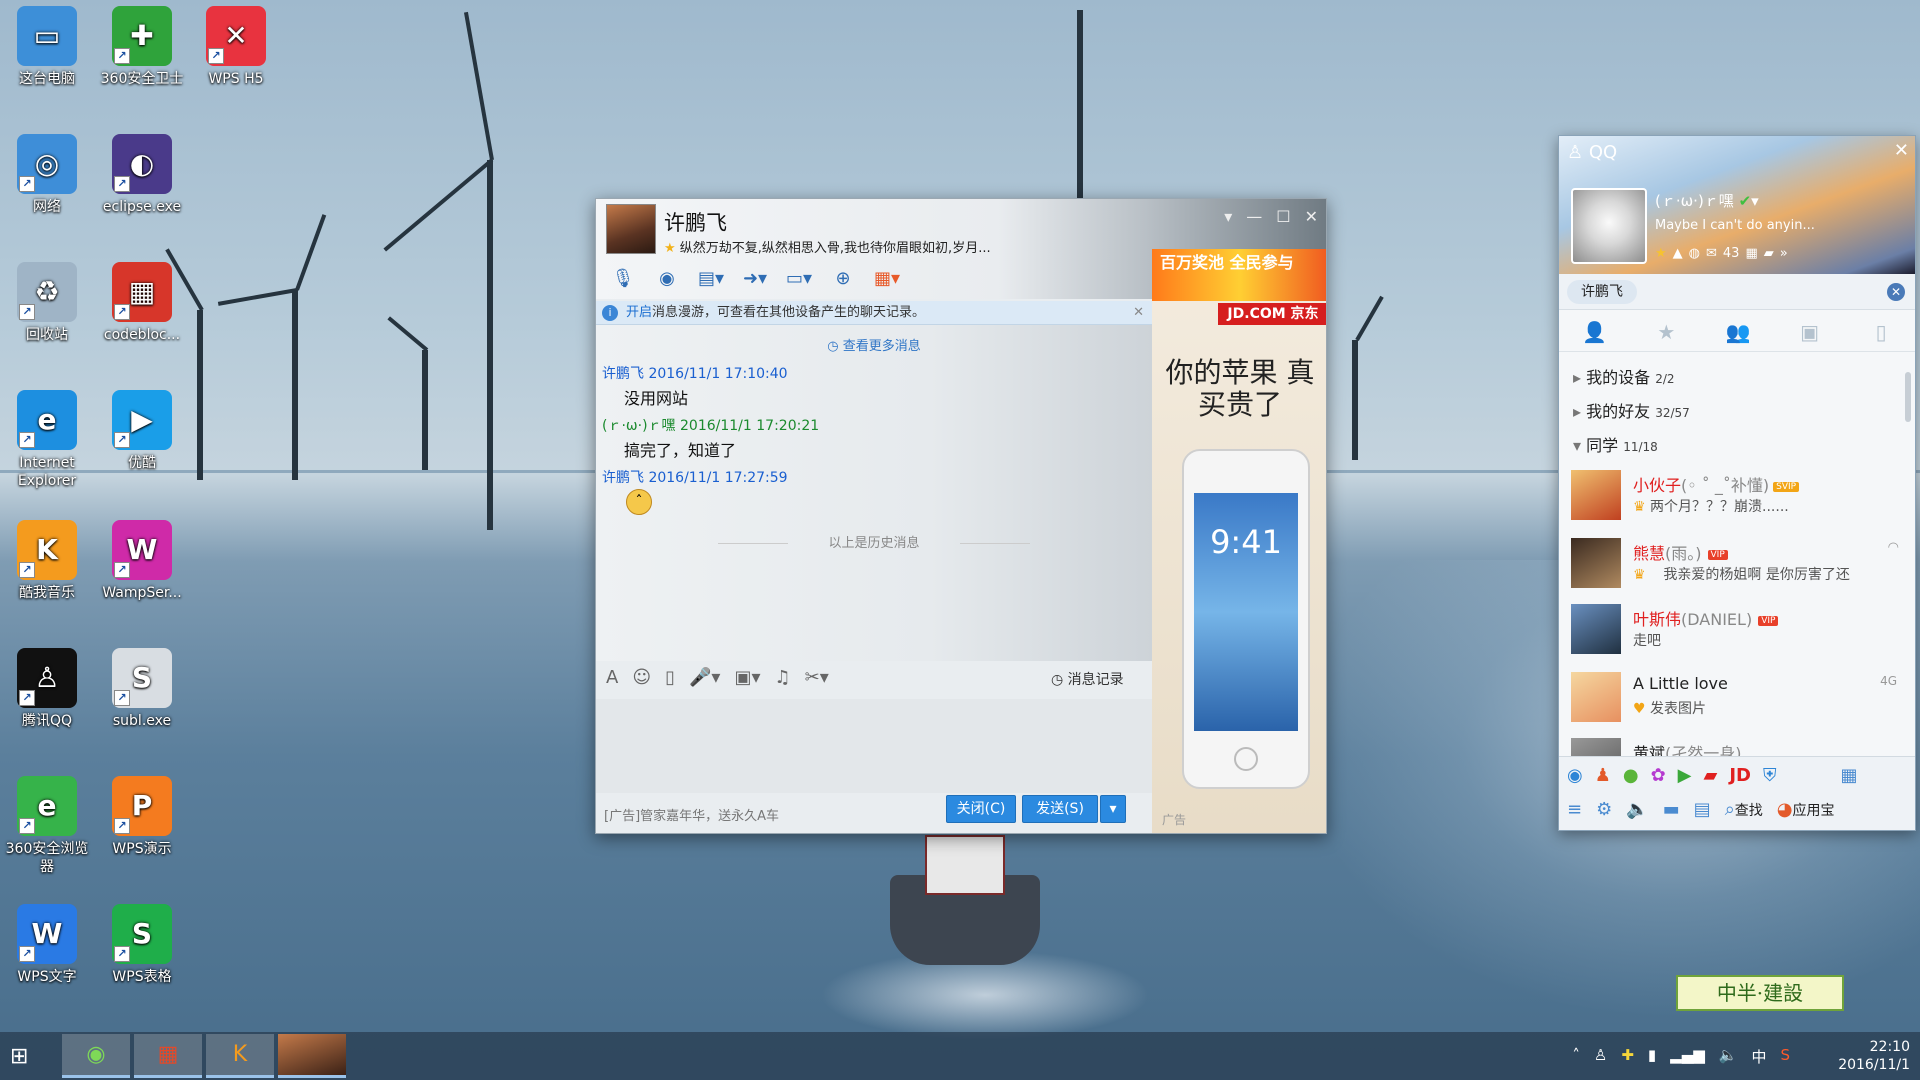 Image resolution: width=1920 pixels, height=1080 pixels. I want to click on jd-icon: JD, so click(1740, 775).